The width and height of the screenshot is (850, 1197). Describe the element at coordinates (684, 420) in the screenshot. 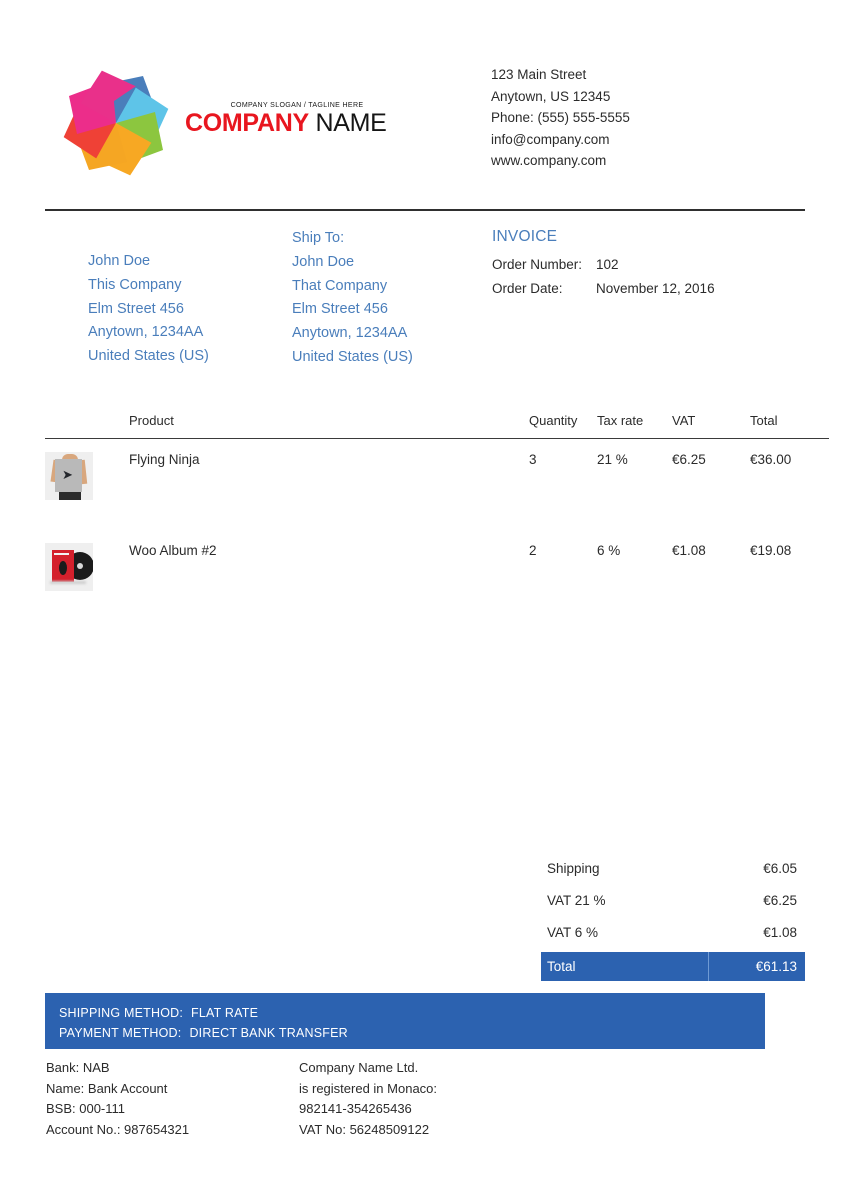

I see `th-vat: VAT` at that location.